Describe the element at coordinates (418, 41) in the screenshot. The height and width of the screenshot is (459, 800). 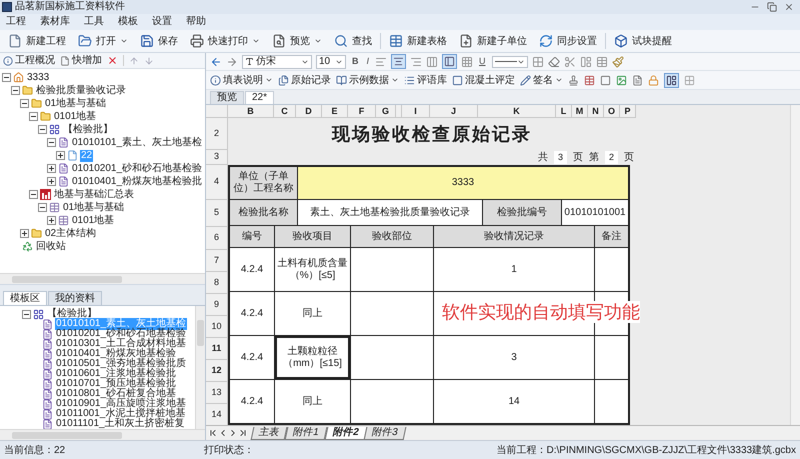
I see `toolbar-button: 新建表格` at that location.